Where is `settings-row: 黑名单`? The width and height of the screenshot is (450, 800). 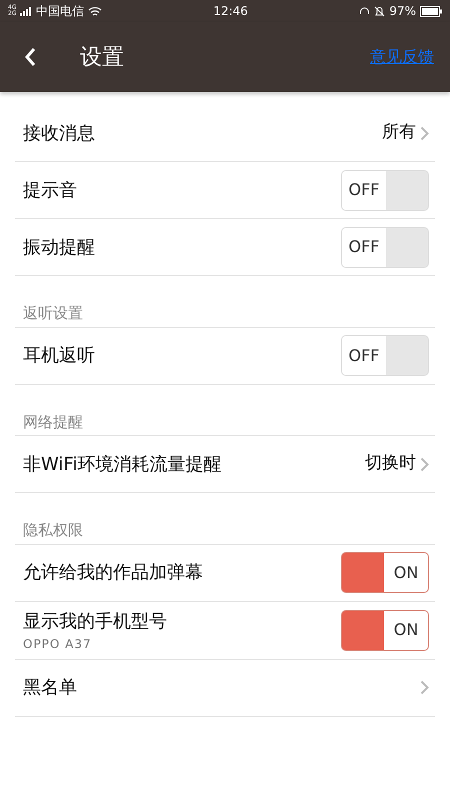 settings-row: 黑名单 is located at coordinates (225, 688).